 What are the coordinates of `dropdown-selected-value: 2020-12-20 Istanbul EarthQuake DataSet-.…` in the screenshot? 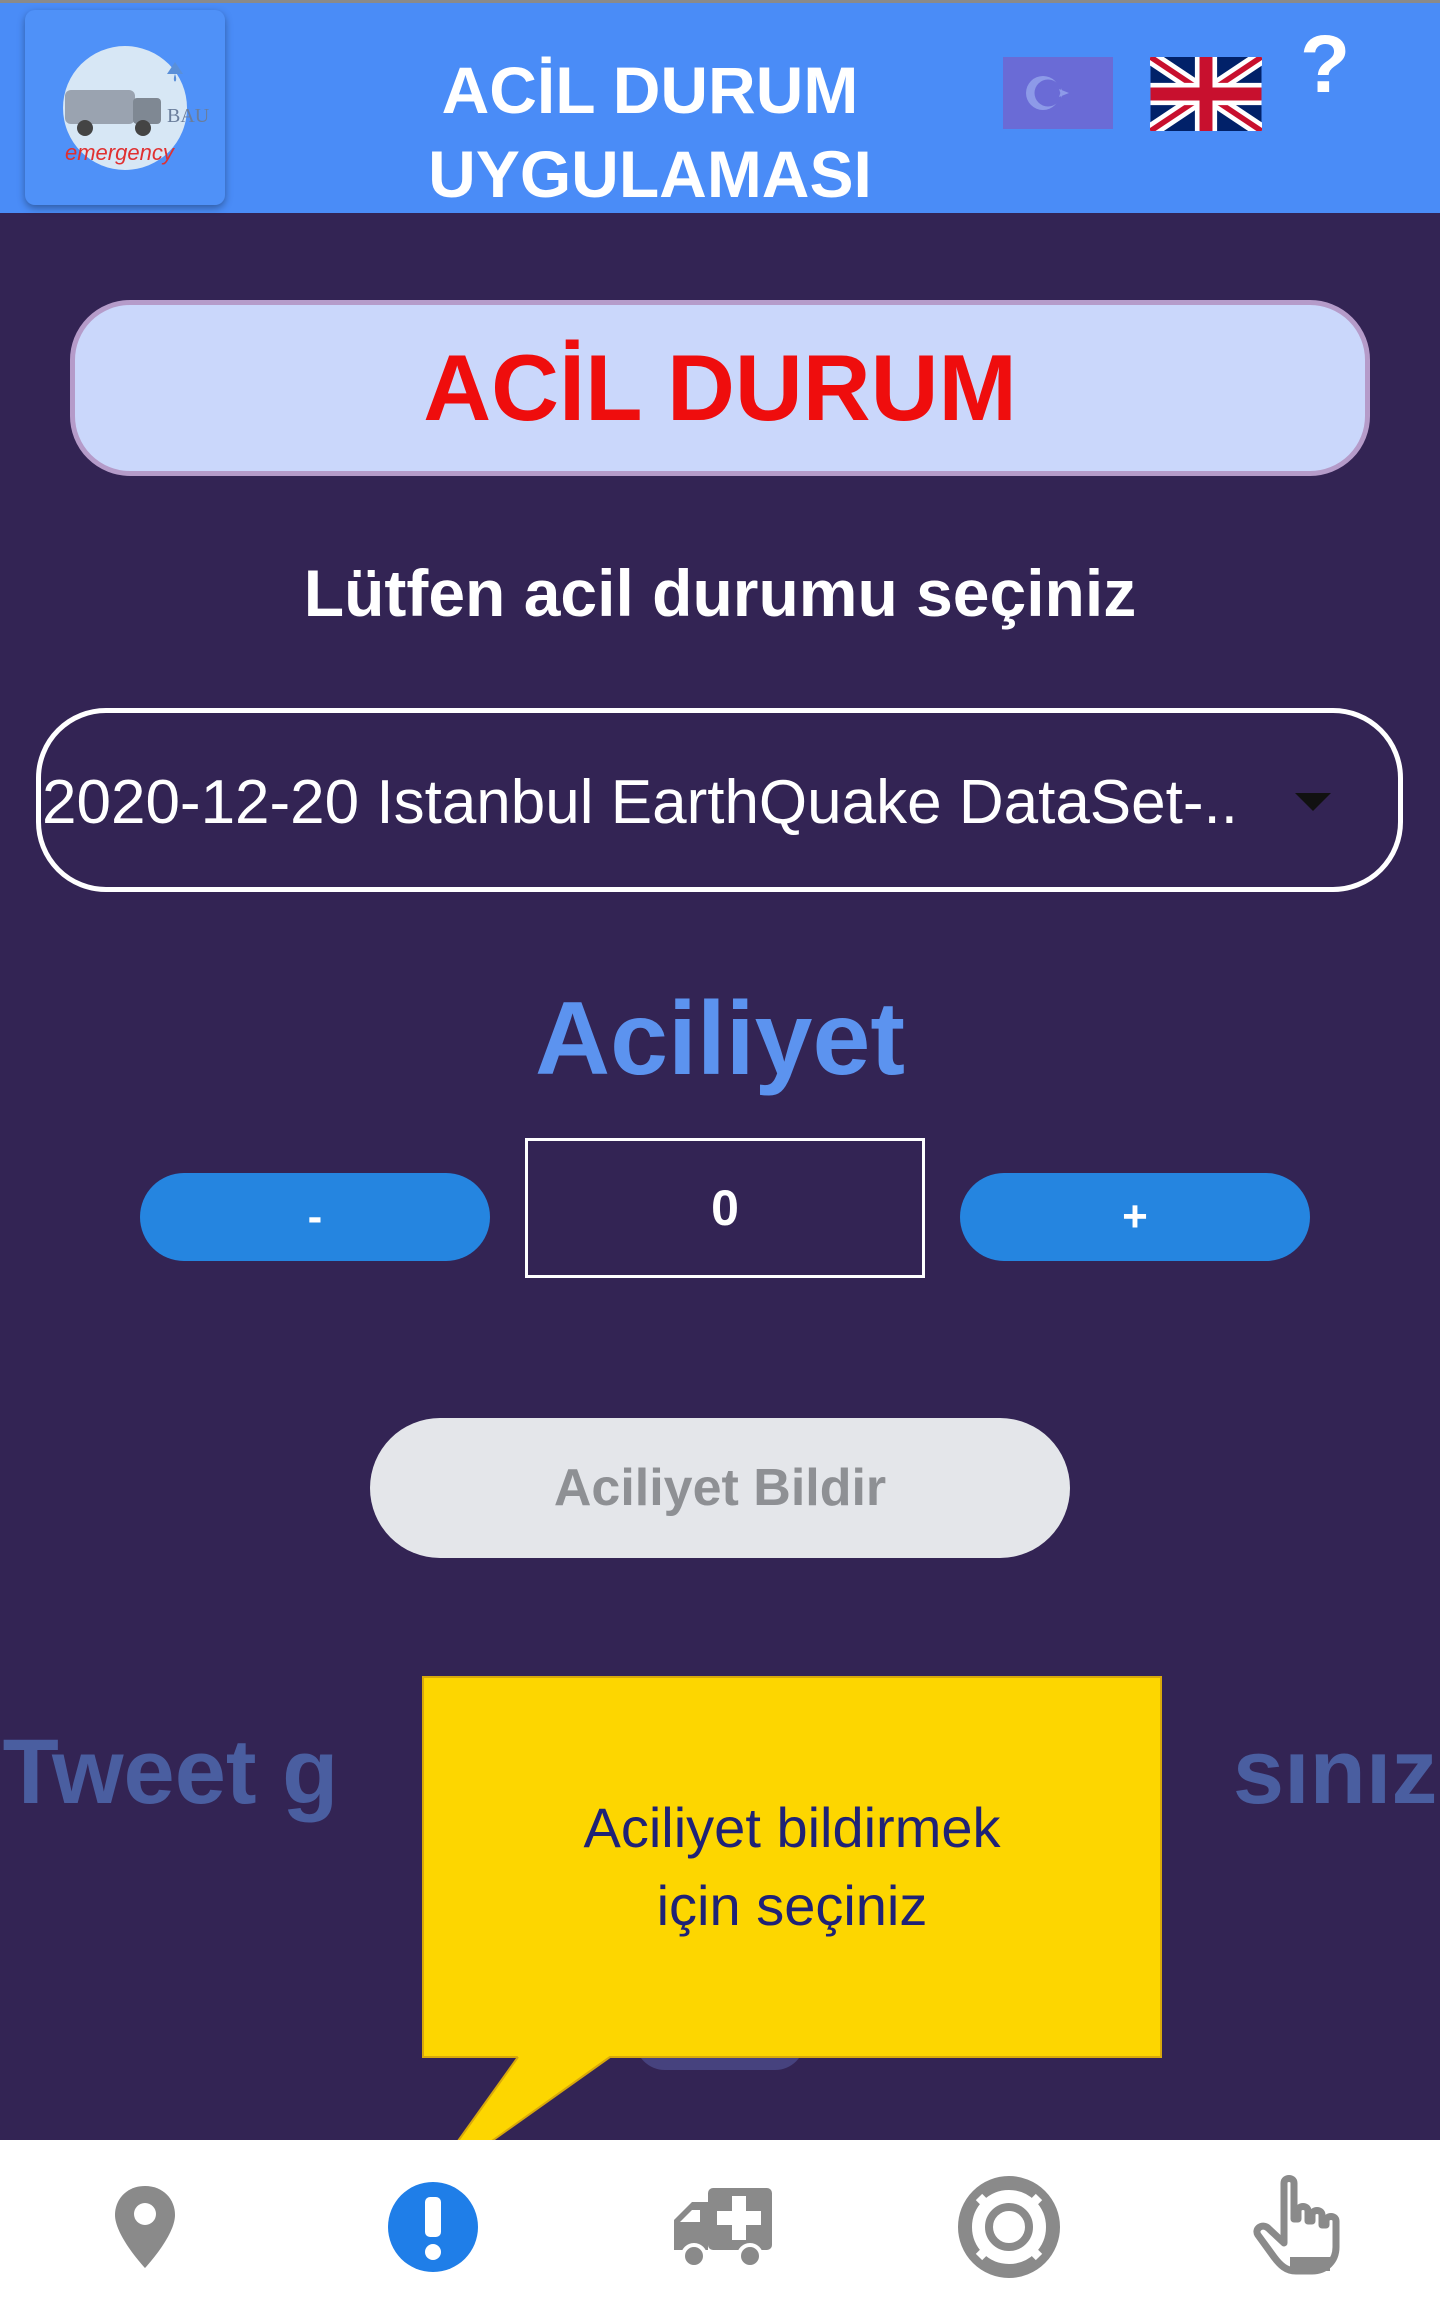 It's located at (642, 803).